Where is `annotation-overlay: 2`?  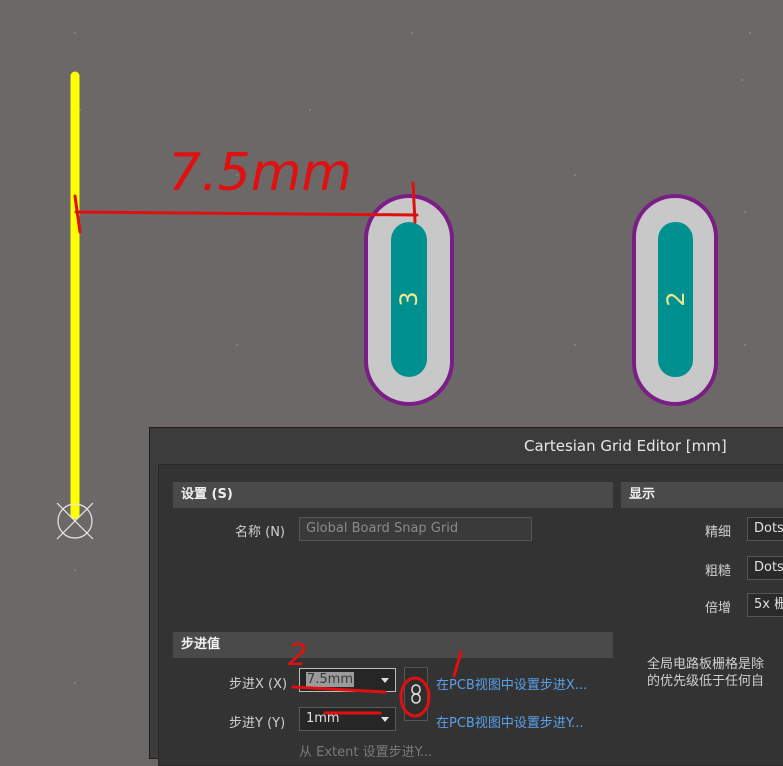 annotation-overlay: 2 is located at coordinates (375, 678).